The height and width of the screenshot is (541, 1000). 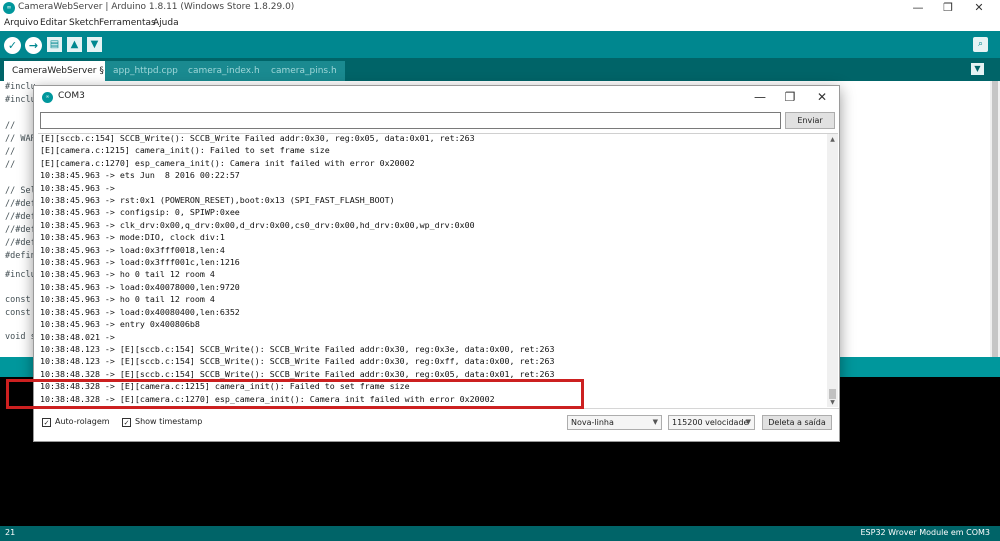 What do you see at coordinates (46, 422) in the screenshot?
I see `autoscroll-checkbox: ✓` at bounding box center [46, 422].